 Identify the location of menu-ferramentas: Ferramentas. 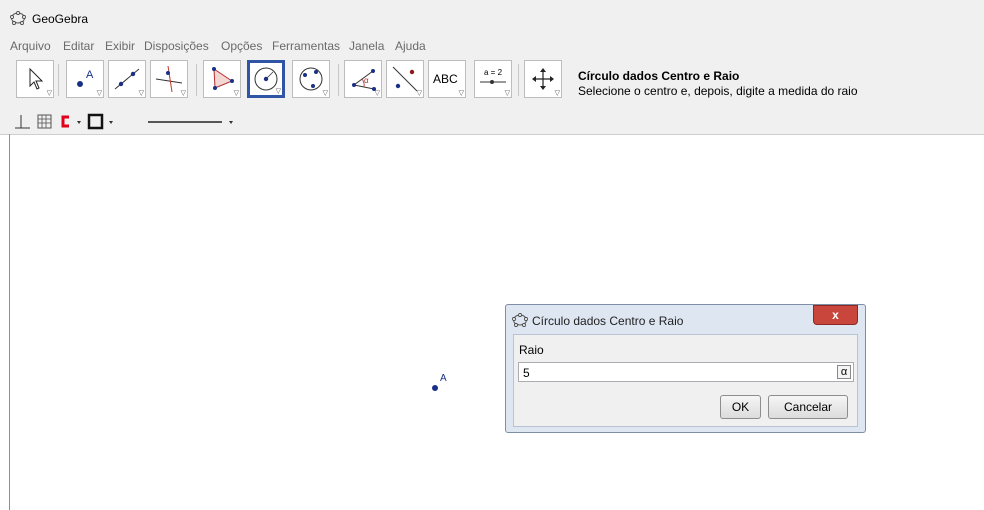
(306, 46).